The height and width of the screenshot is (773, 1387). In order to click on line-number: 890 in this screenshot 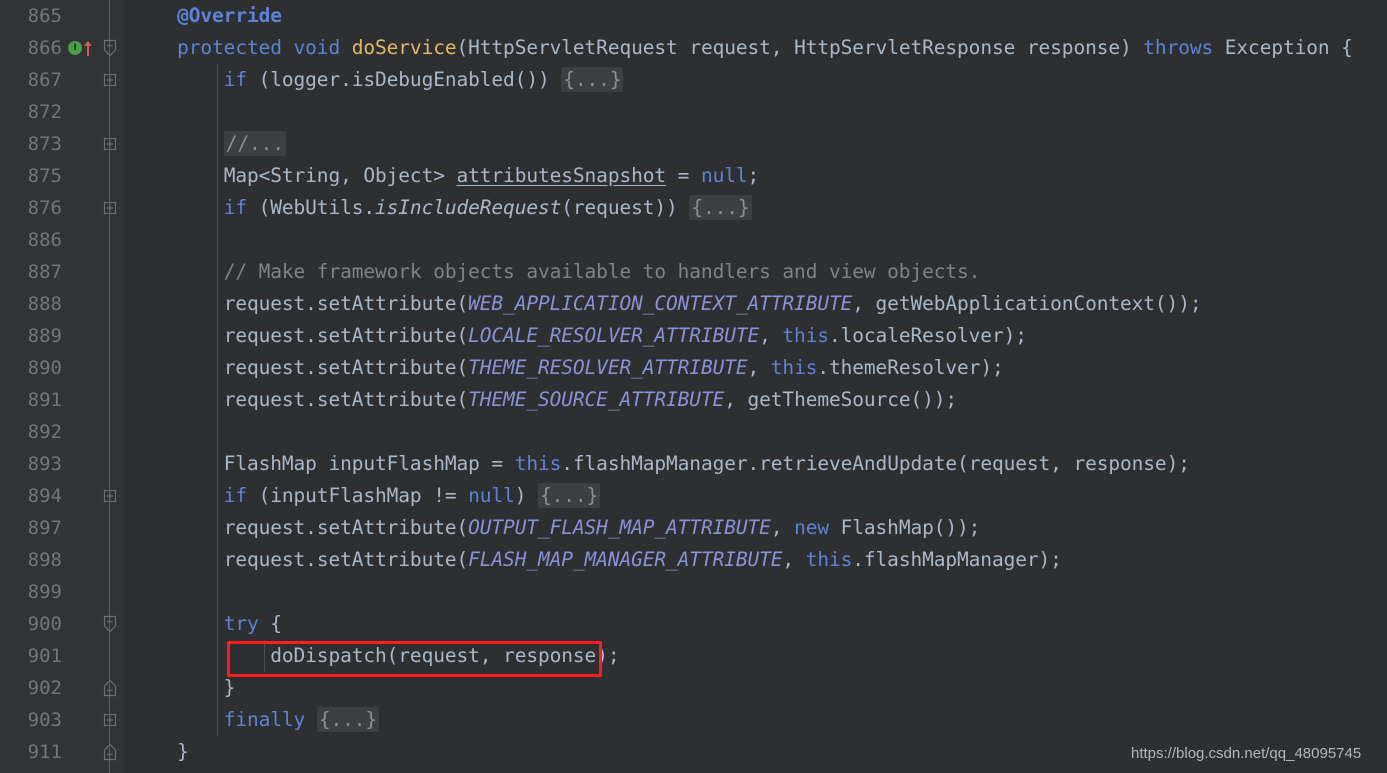, I will do `click(44, 368)`.